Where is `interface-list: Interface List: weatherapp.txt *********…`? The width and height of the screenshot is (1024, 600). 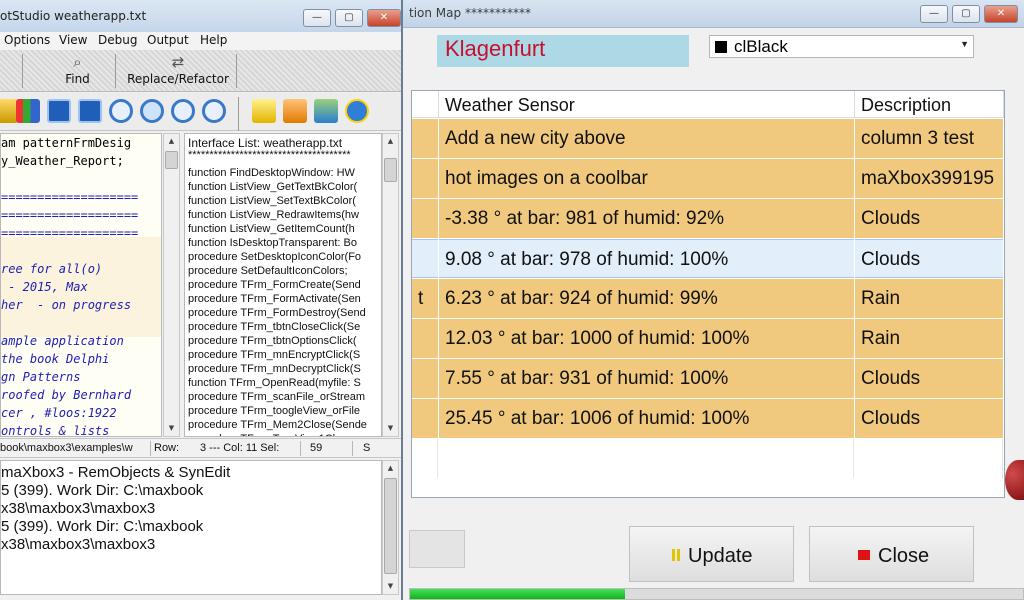
interface-list: Interface List: weatherapp.txt *********… is located at coordinates (283, 285).